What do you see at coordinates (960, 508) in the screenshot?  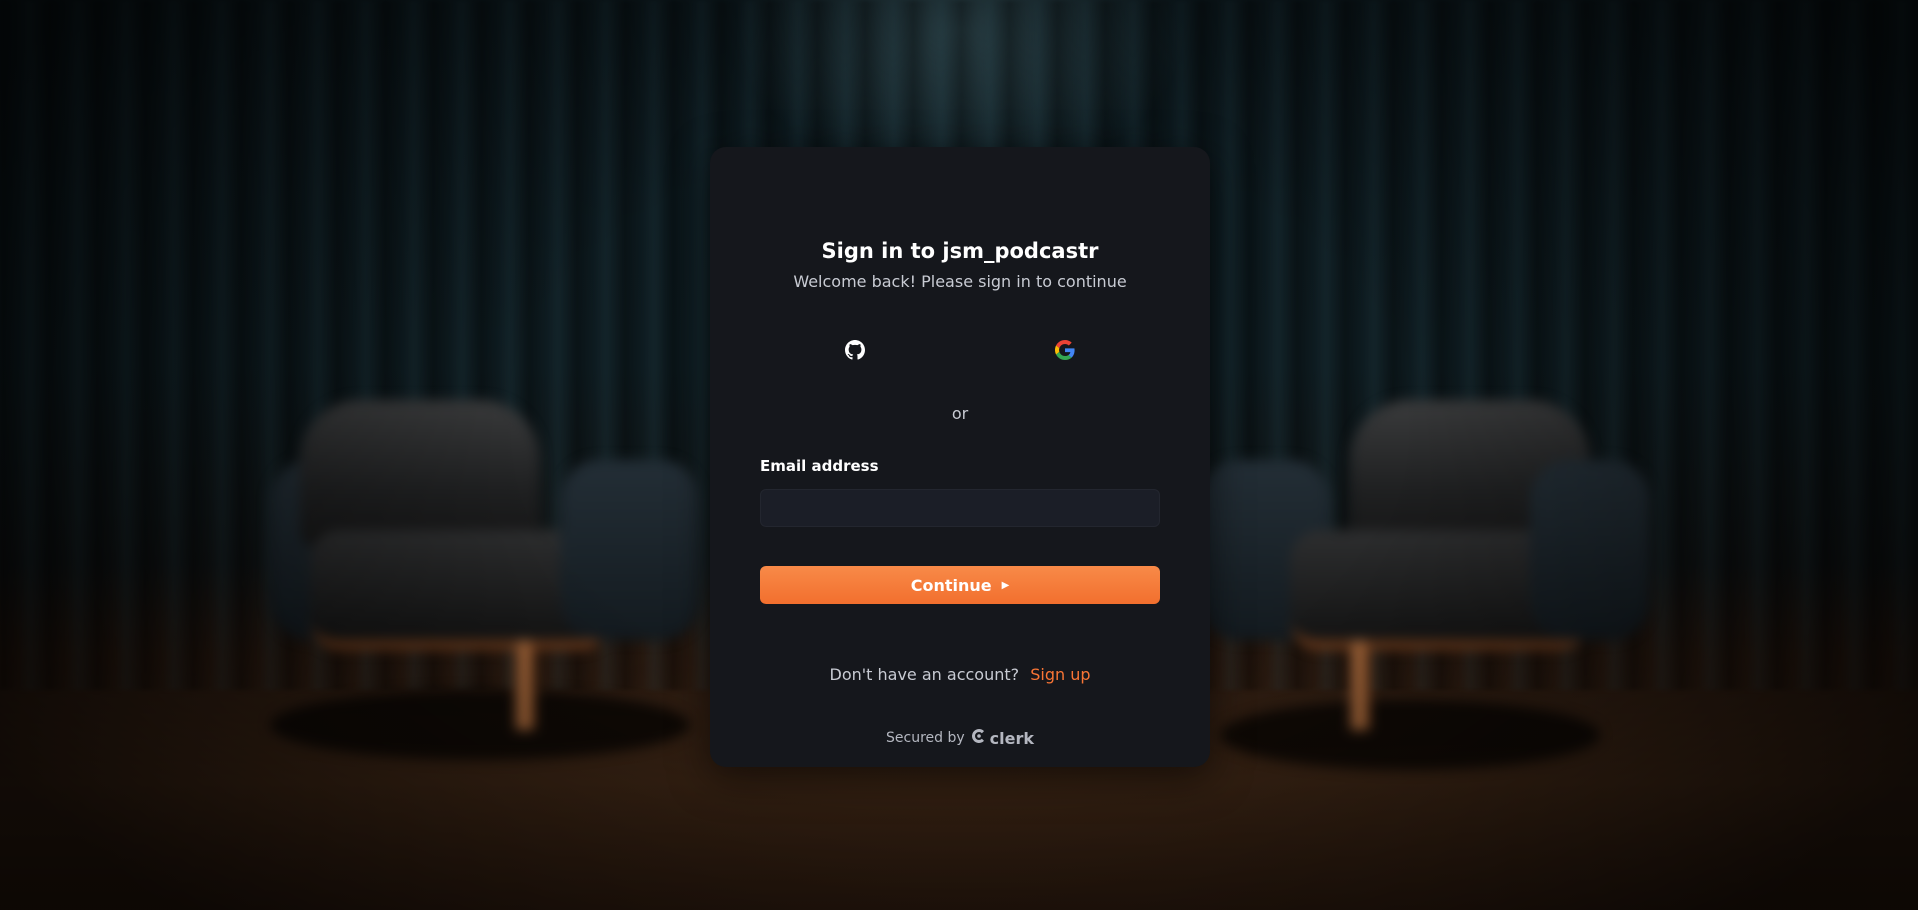 I see `email-field` at bounding box center [960, 508].